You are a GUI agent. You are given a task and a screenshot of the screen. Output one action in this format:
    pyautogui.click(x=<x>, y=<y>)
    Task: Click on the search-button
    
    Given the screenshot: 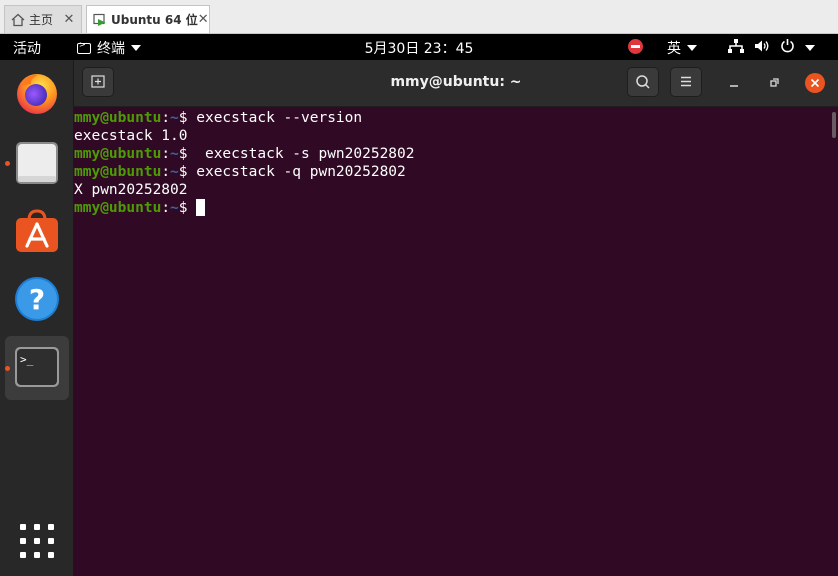 What is the action you would take?
    pyautogui.click(x=643, y=82)
    